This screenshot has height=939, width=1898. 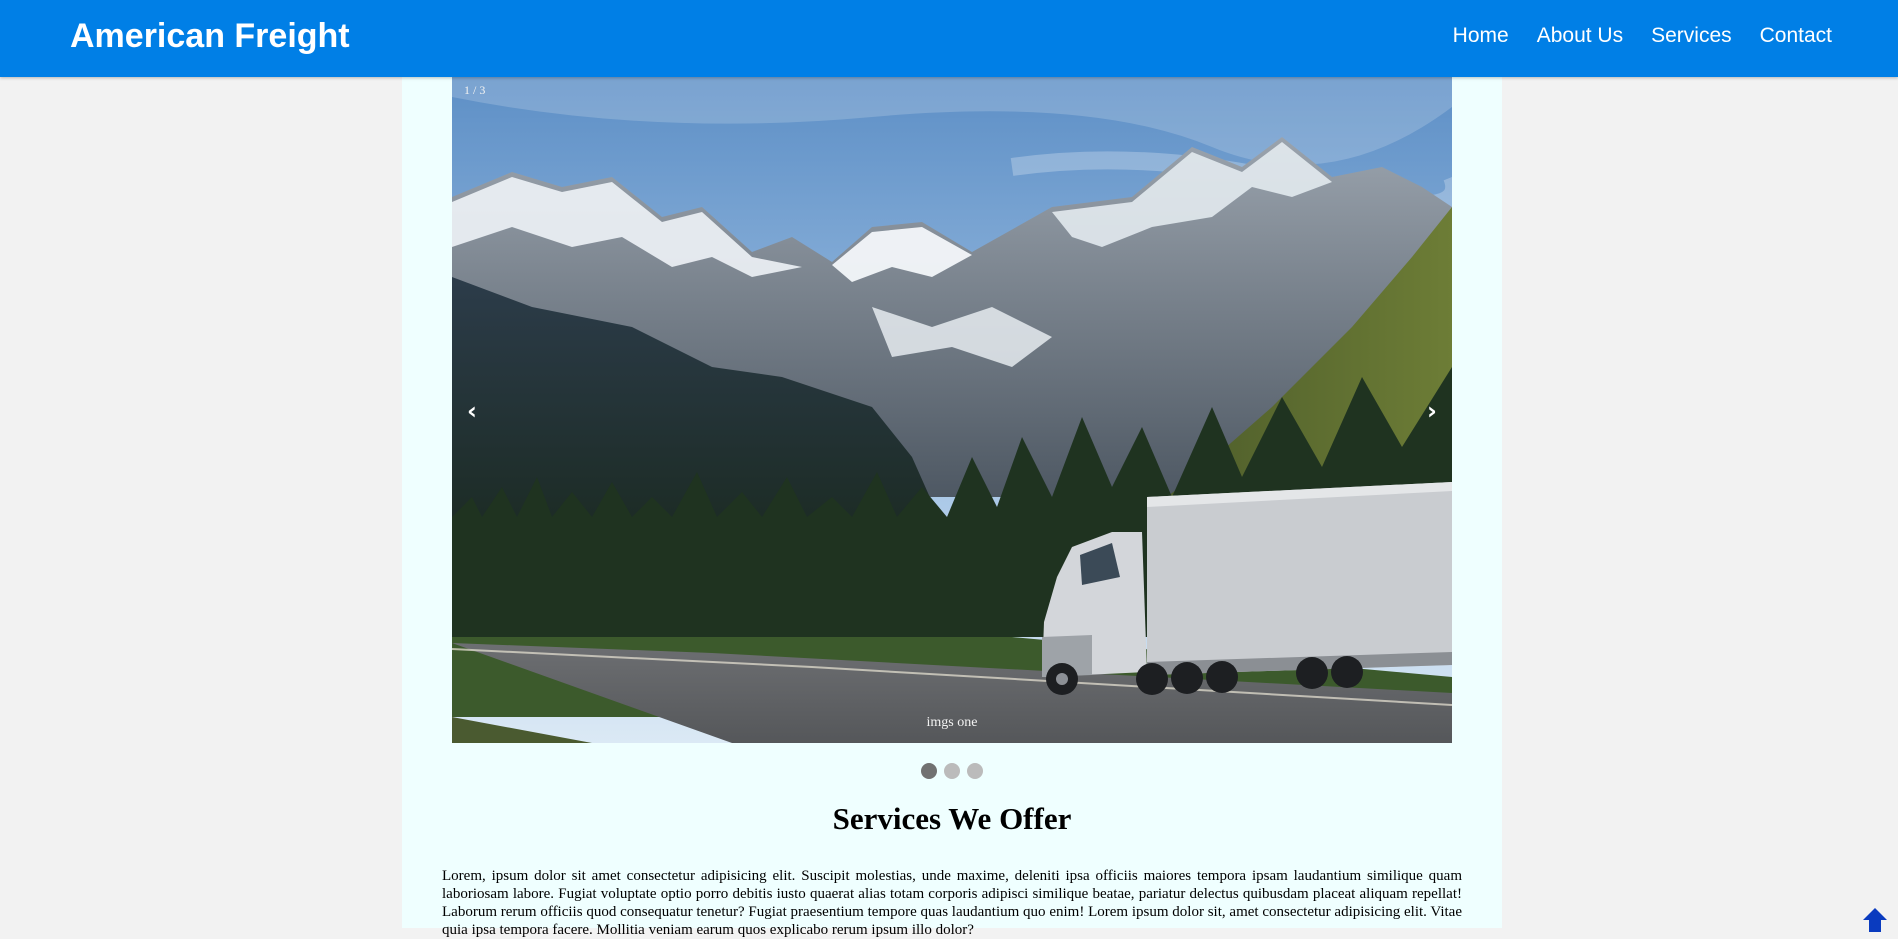 I want to click on services-heading: Services We Offer, so click(x=952, y=818).